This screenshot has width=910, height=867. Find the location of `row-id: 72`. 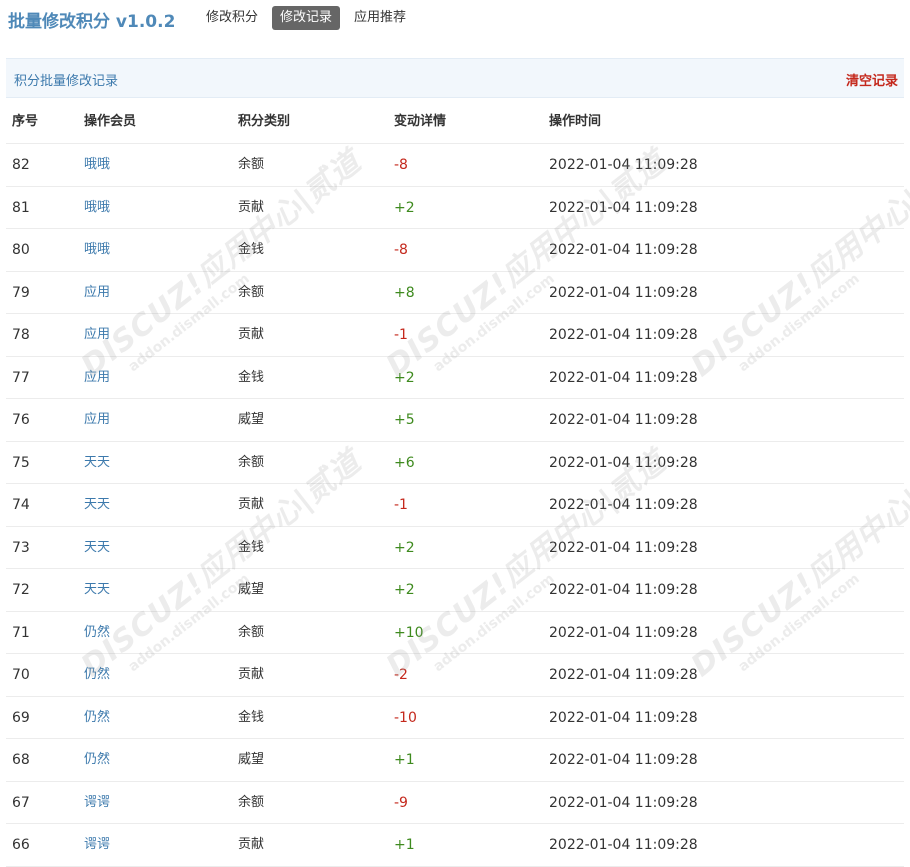

row-id: 72 is located at coordinates (21, 590).